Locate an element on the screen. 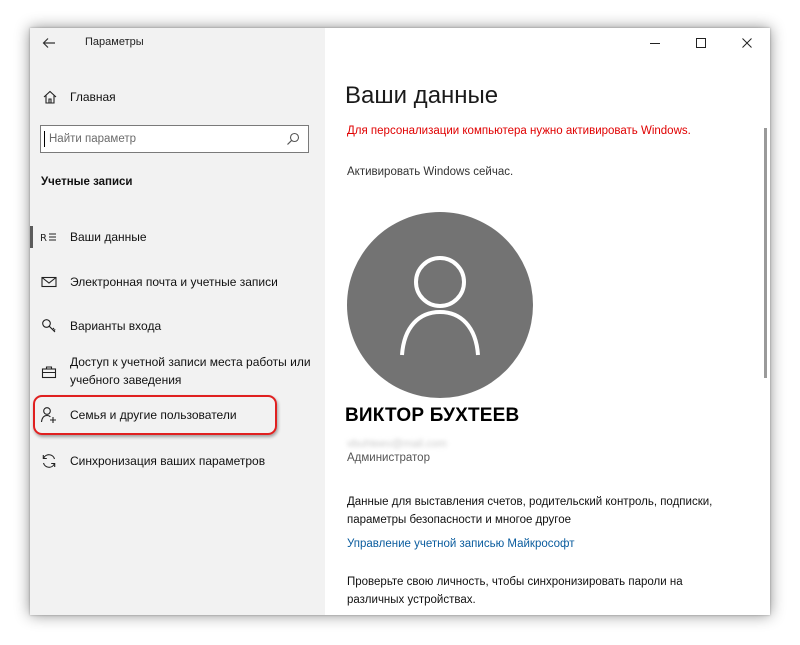  manage-microsoft-account-link: Управление учетной записью Майкрософт is located at coordinates (461, 544).